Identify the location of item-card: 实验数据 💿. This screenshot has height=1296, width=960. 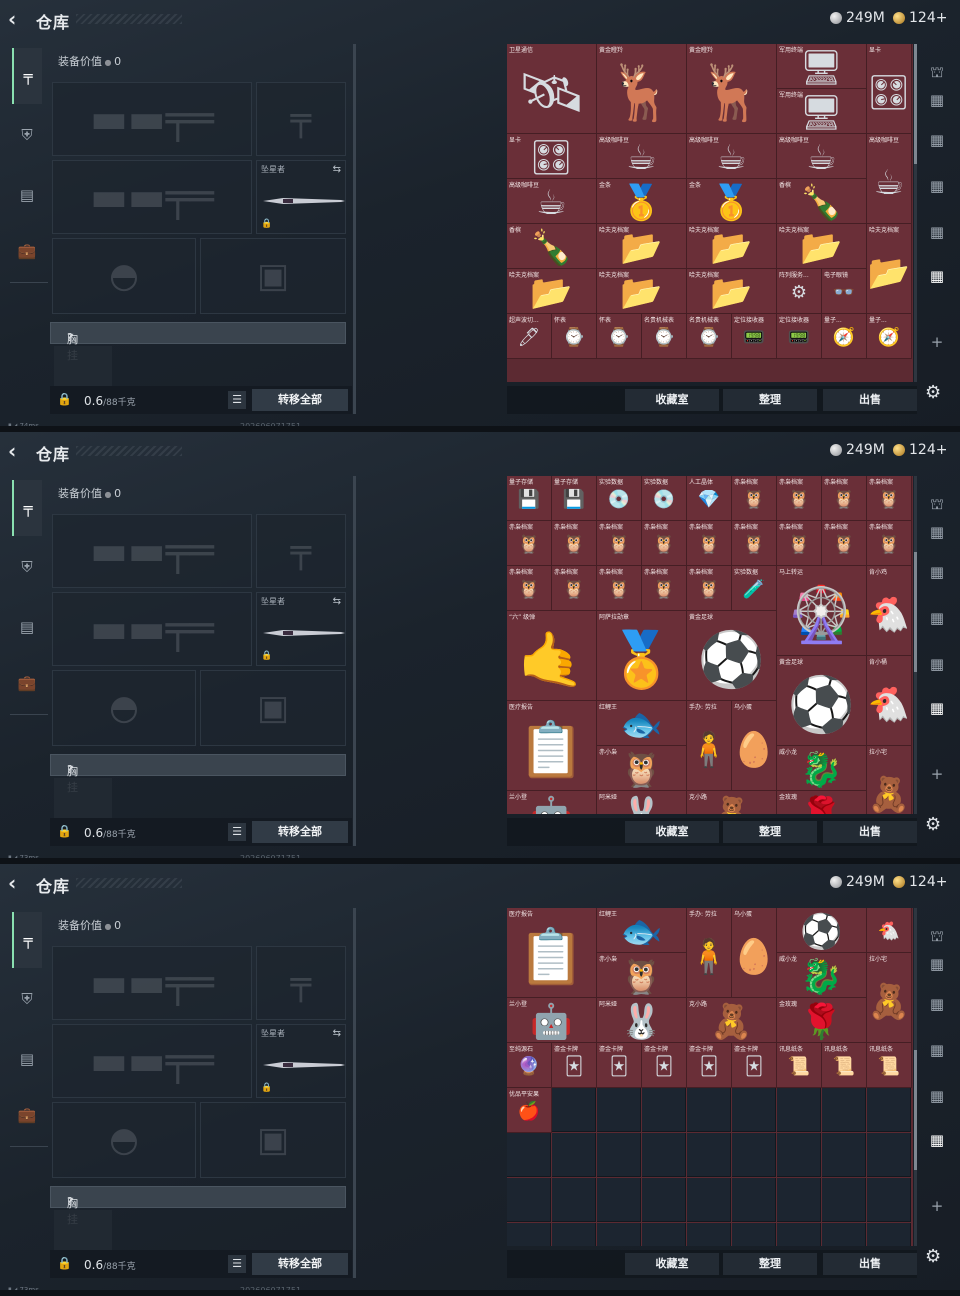
(619, 498).